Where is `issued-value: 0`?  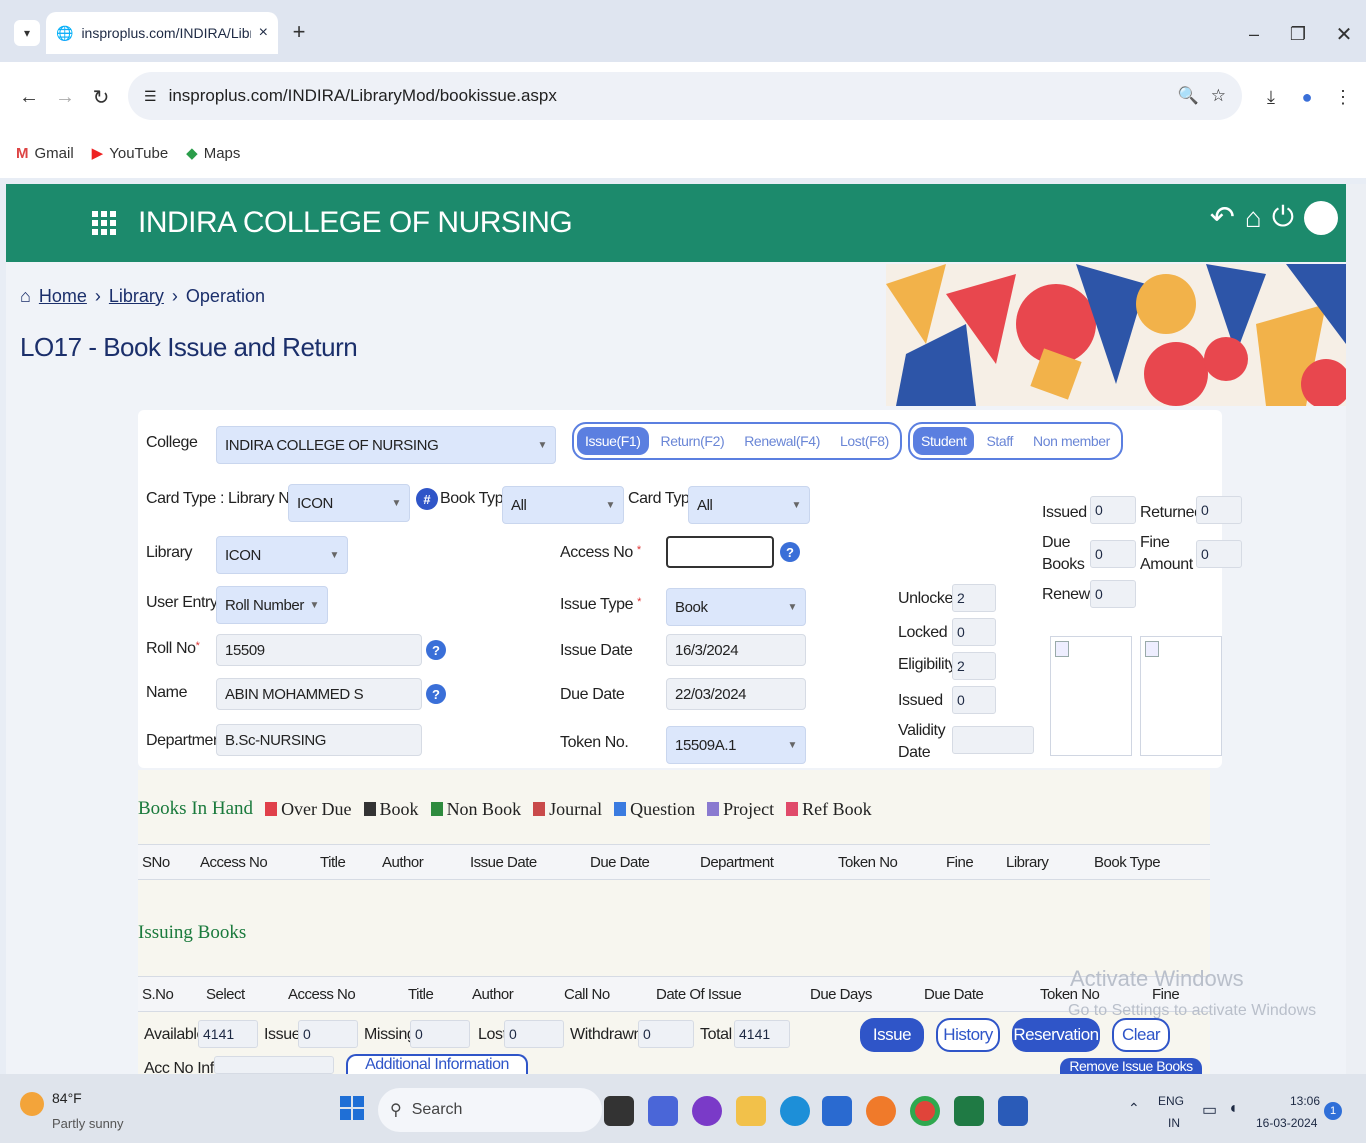
issued-value: 0 is located at coordinates (974, 700).